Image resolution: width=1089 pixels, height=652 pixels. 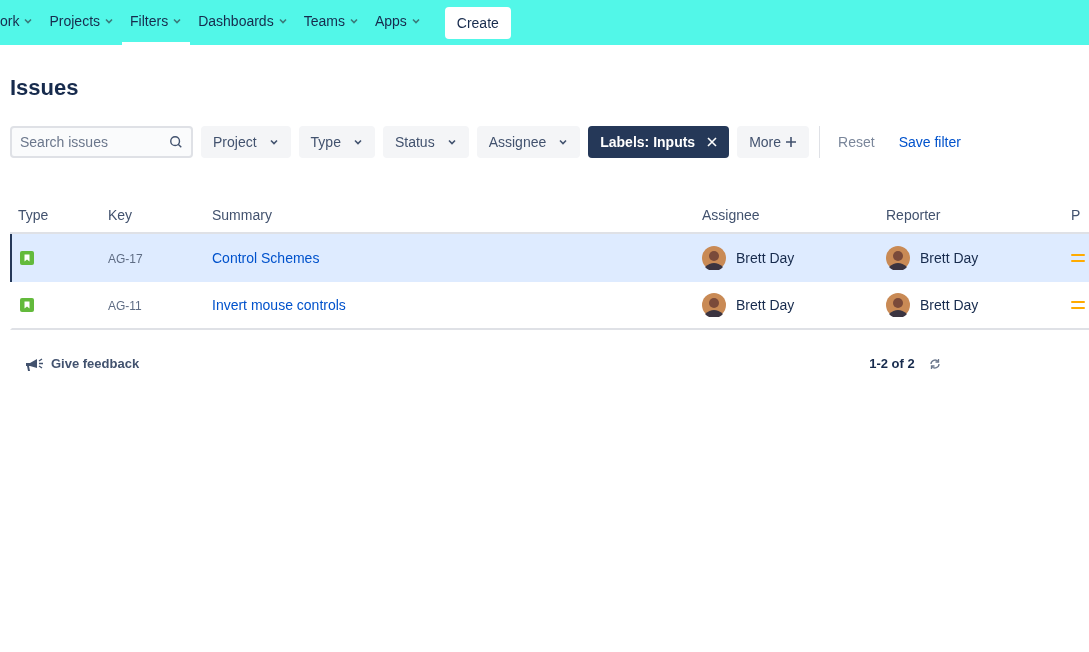 I want to click on nav-menu: Dashboards, so click(x=243, y=22).